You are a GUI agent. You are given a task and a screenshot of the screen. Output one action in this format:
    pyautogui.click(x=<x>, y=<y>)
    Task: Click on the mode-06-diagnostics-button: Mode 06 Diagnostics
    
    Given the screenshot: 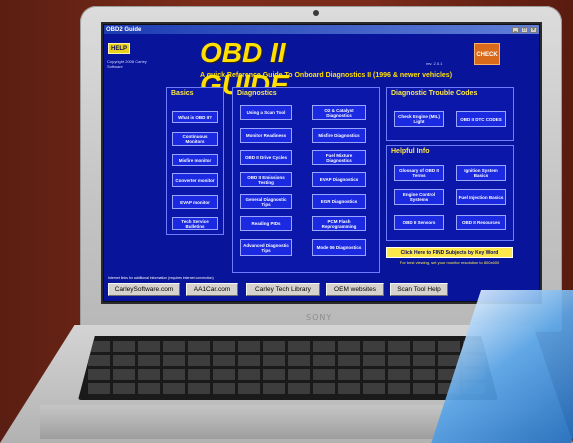 What is the action you would take?
    pyautogui.click(x=339, y=247)
    